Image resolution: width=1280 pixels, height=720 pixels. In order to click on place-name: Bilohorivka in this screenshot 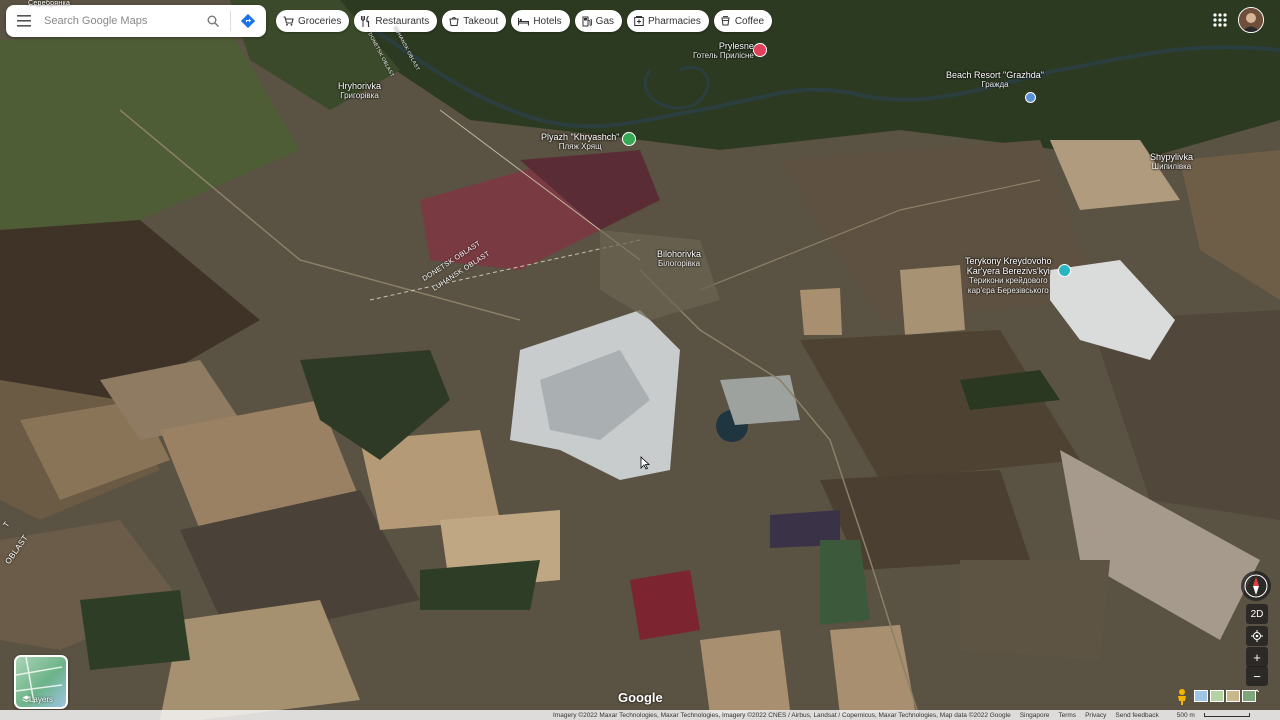, I will do `click(679, 254)`.